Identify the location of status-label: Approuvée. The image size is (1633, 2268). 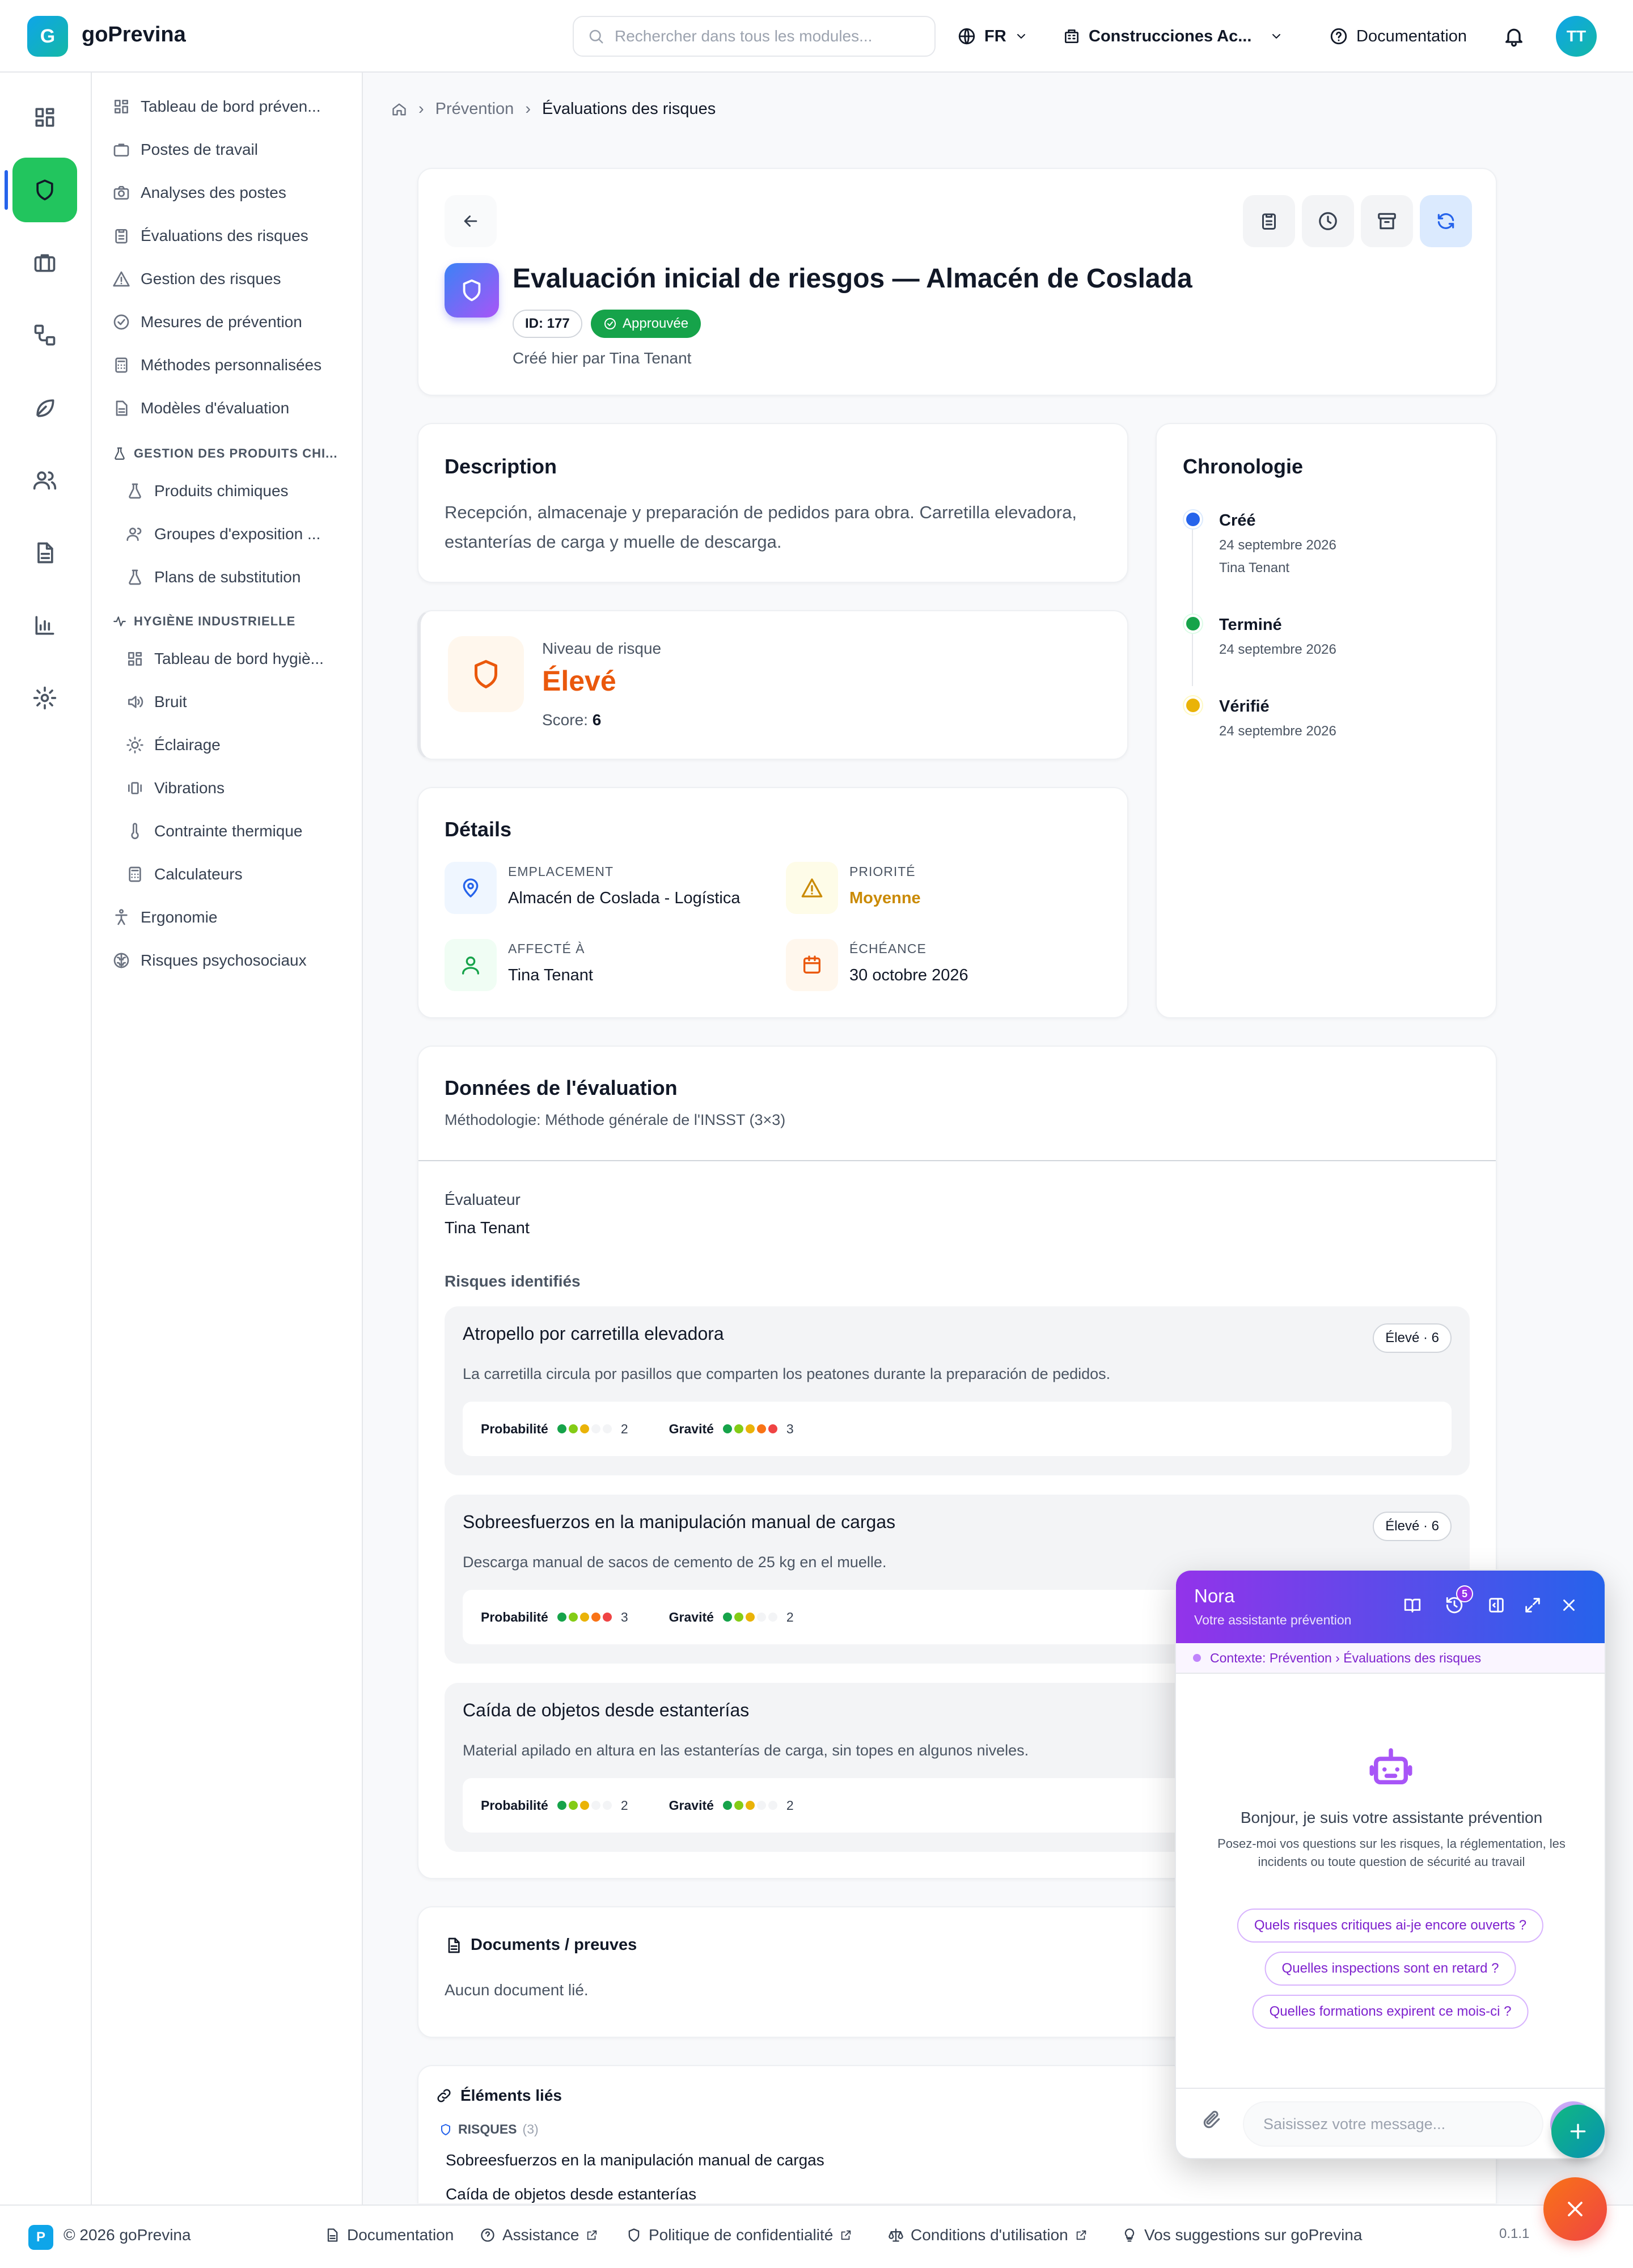
(656, 323).